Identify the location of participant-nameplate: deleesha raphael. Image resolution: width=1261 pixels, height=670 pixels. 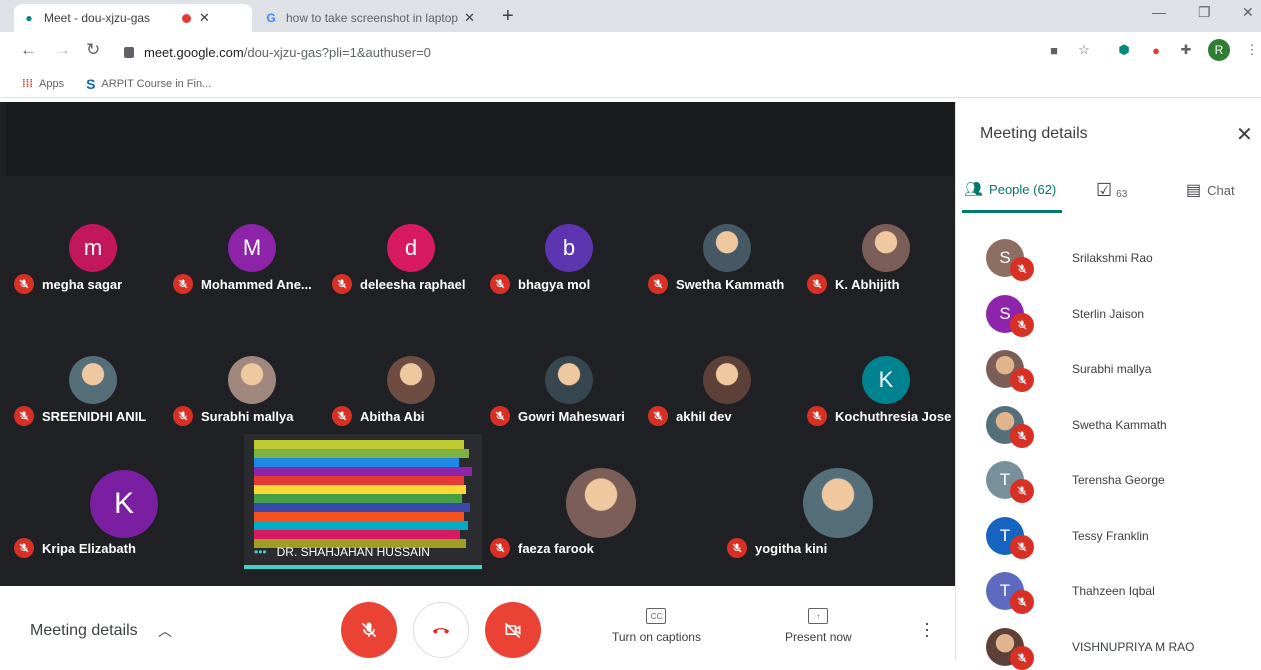
(399, 284).